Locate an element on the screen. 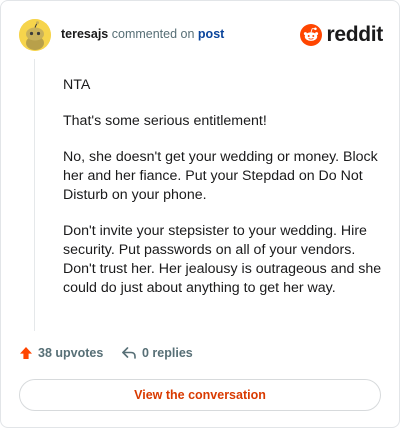 Image resolution: width=400 pixels, height=428 pixels. username-link: teresajs is located at coordinates (84, 34).